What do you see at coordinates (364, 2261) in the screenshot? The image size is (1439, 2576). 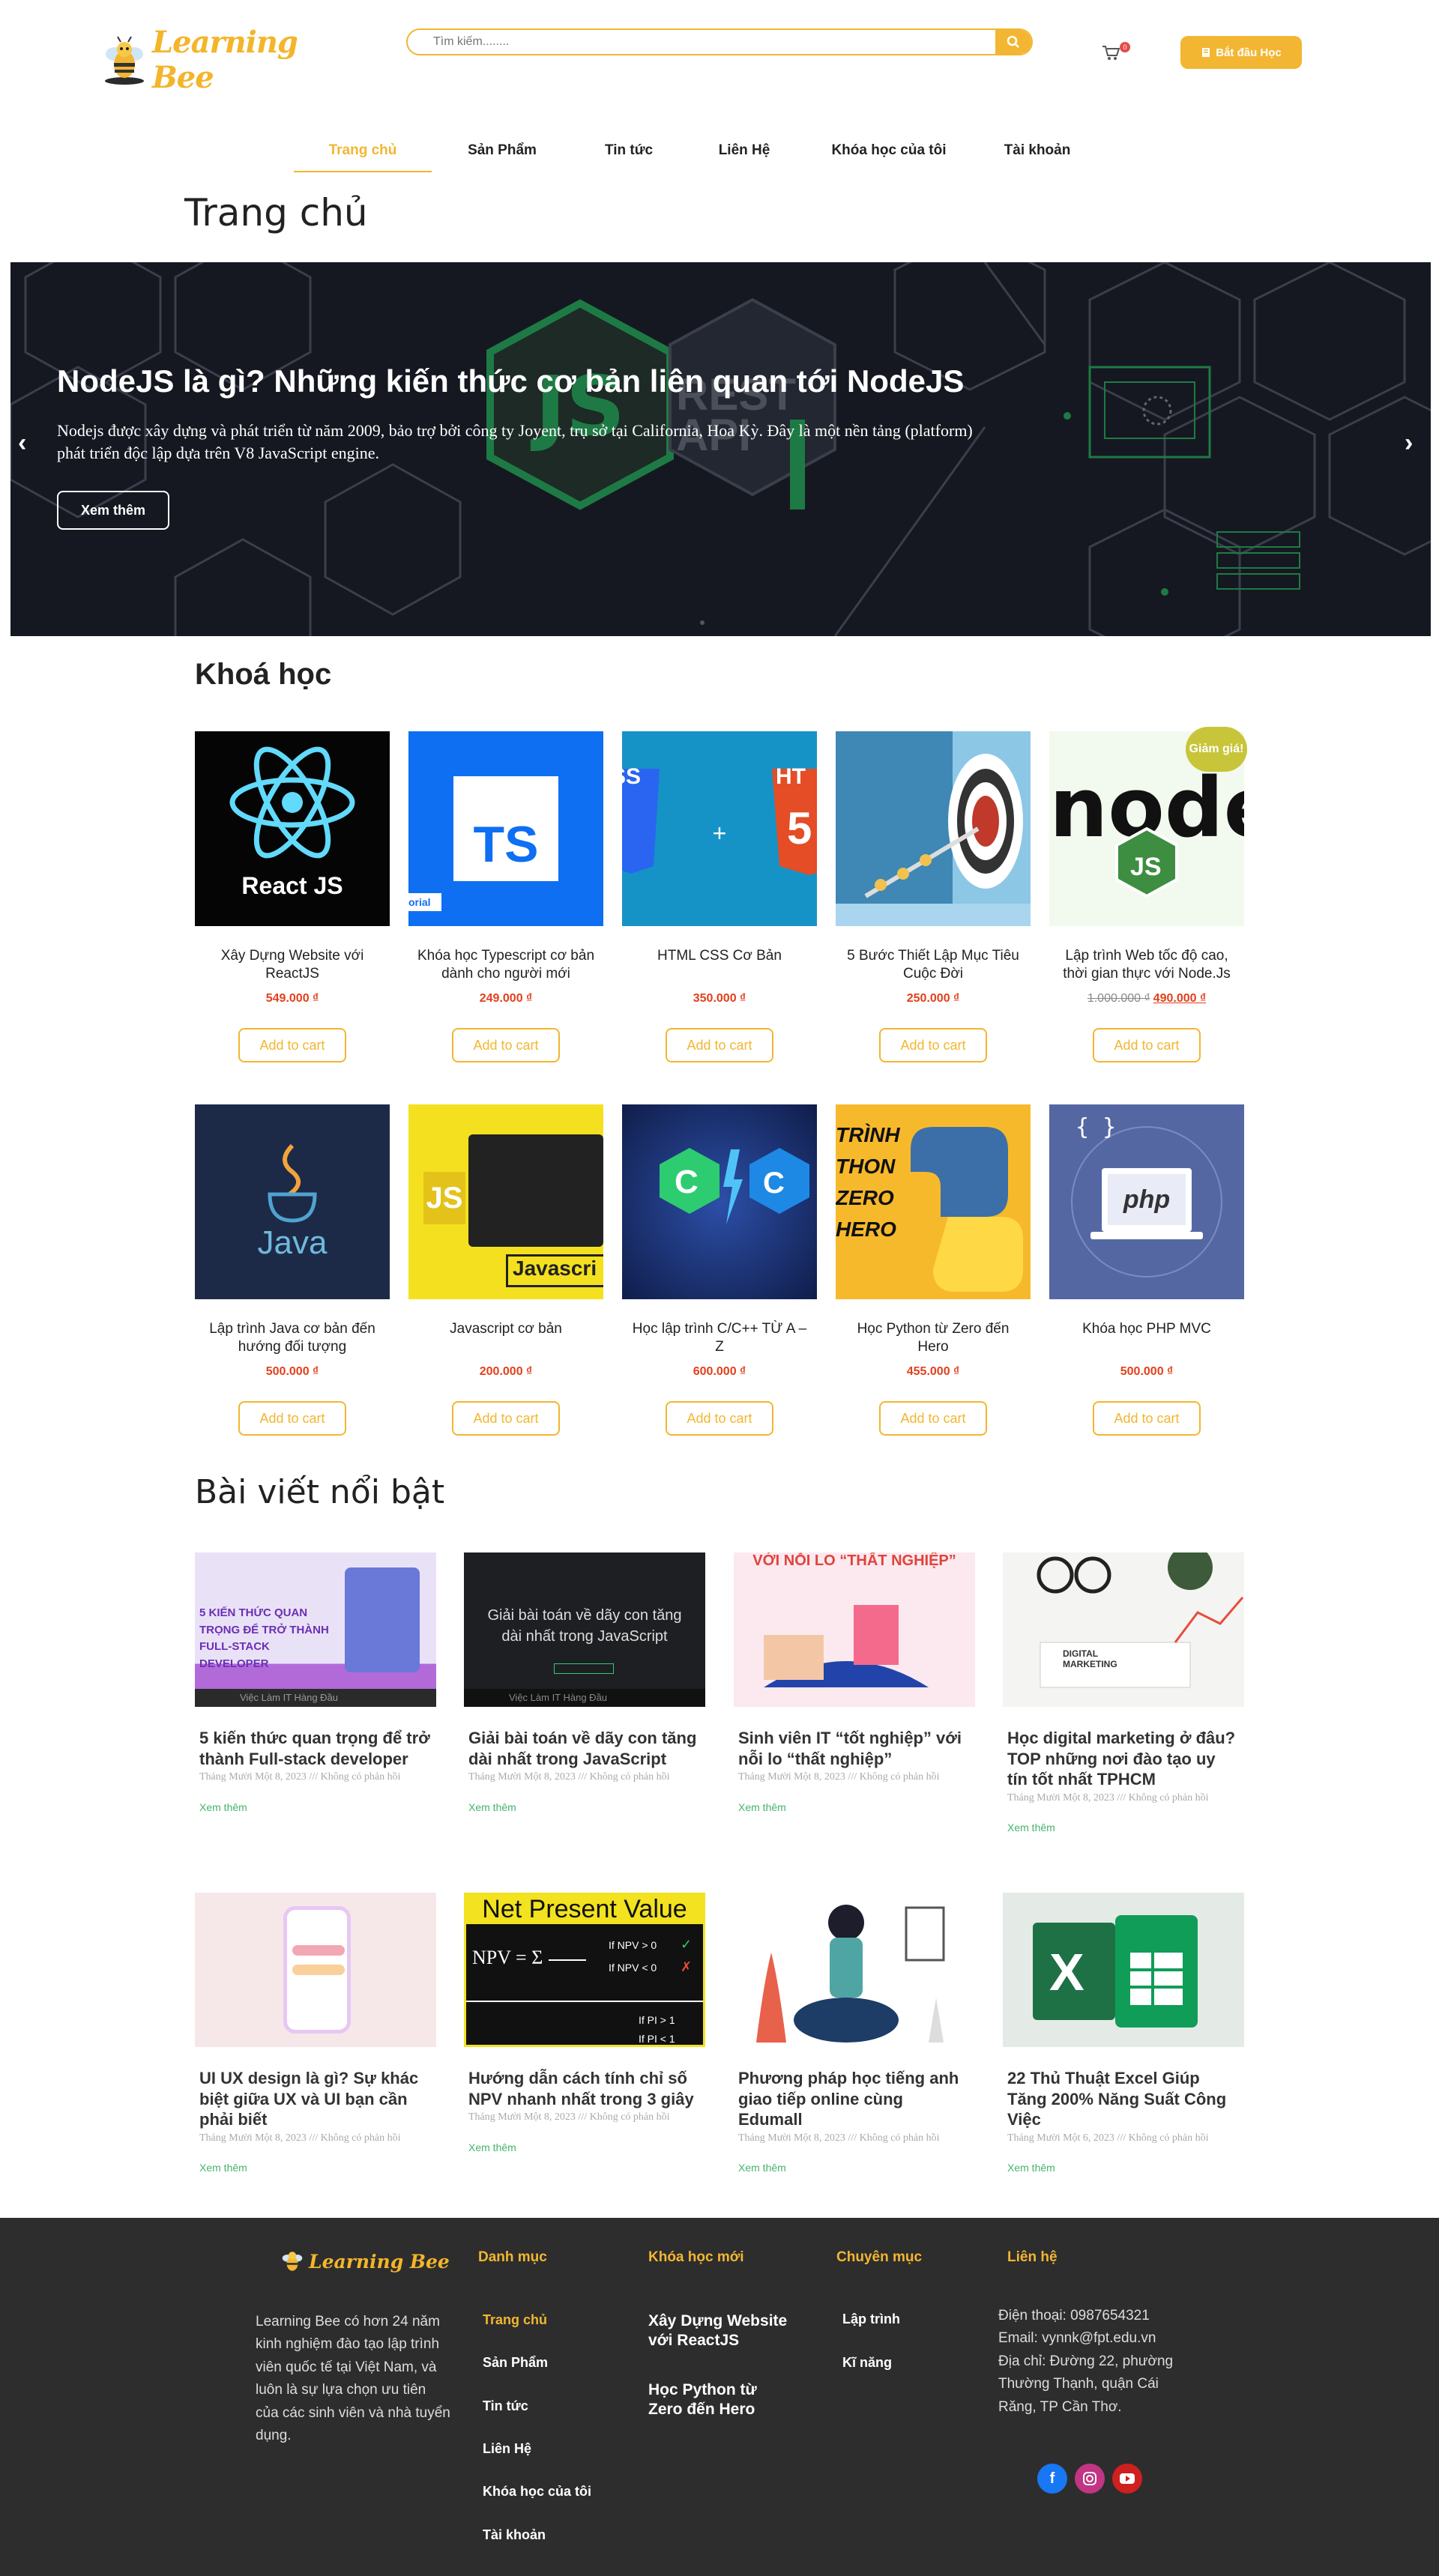 I see `footer-logo: Learning Bee` at bounding box center [364, 2261].